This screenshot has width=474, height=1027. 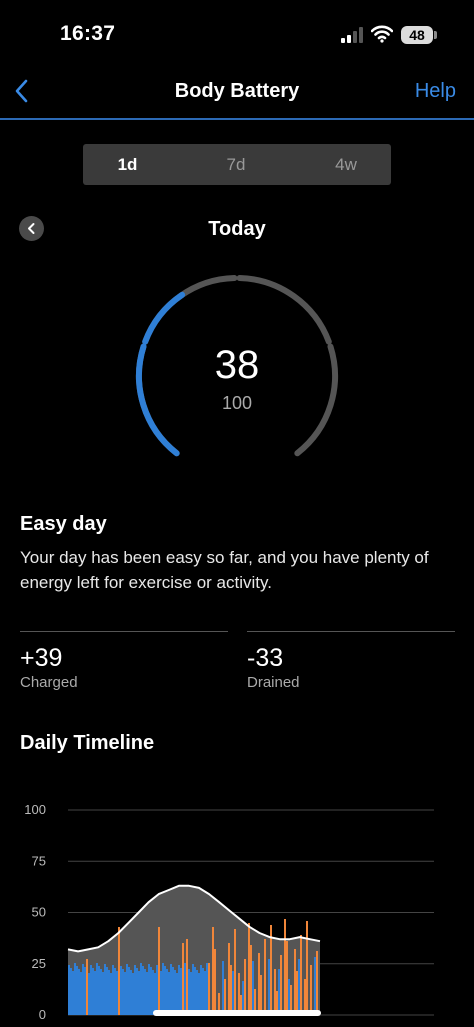 What do you see at coordinates (35, 809) in the screenshot?
I see `y-tick-label: 100` at bounding box center [35, 809].